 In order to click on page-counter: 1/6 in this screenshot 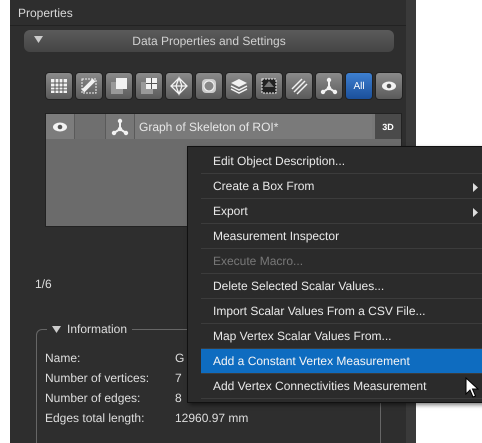, I will do `click(43, 284)`.